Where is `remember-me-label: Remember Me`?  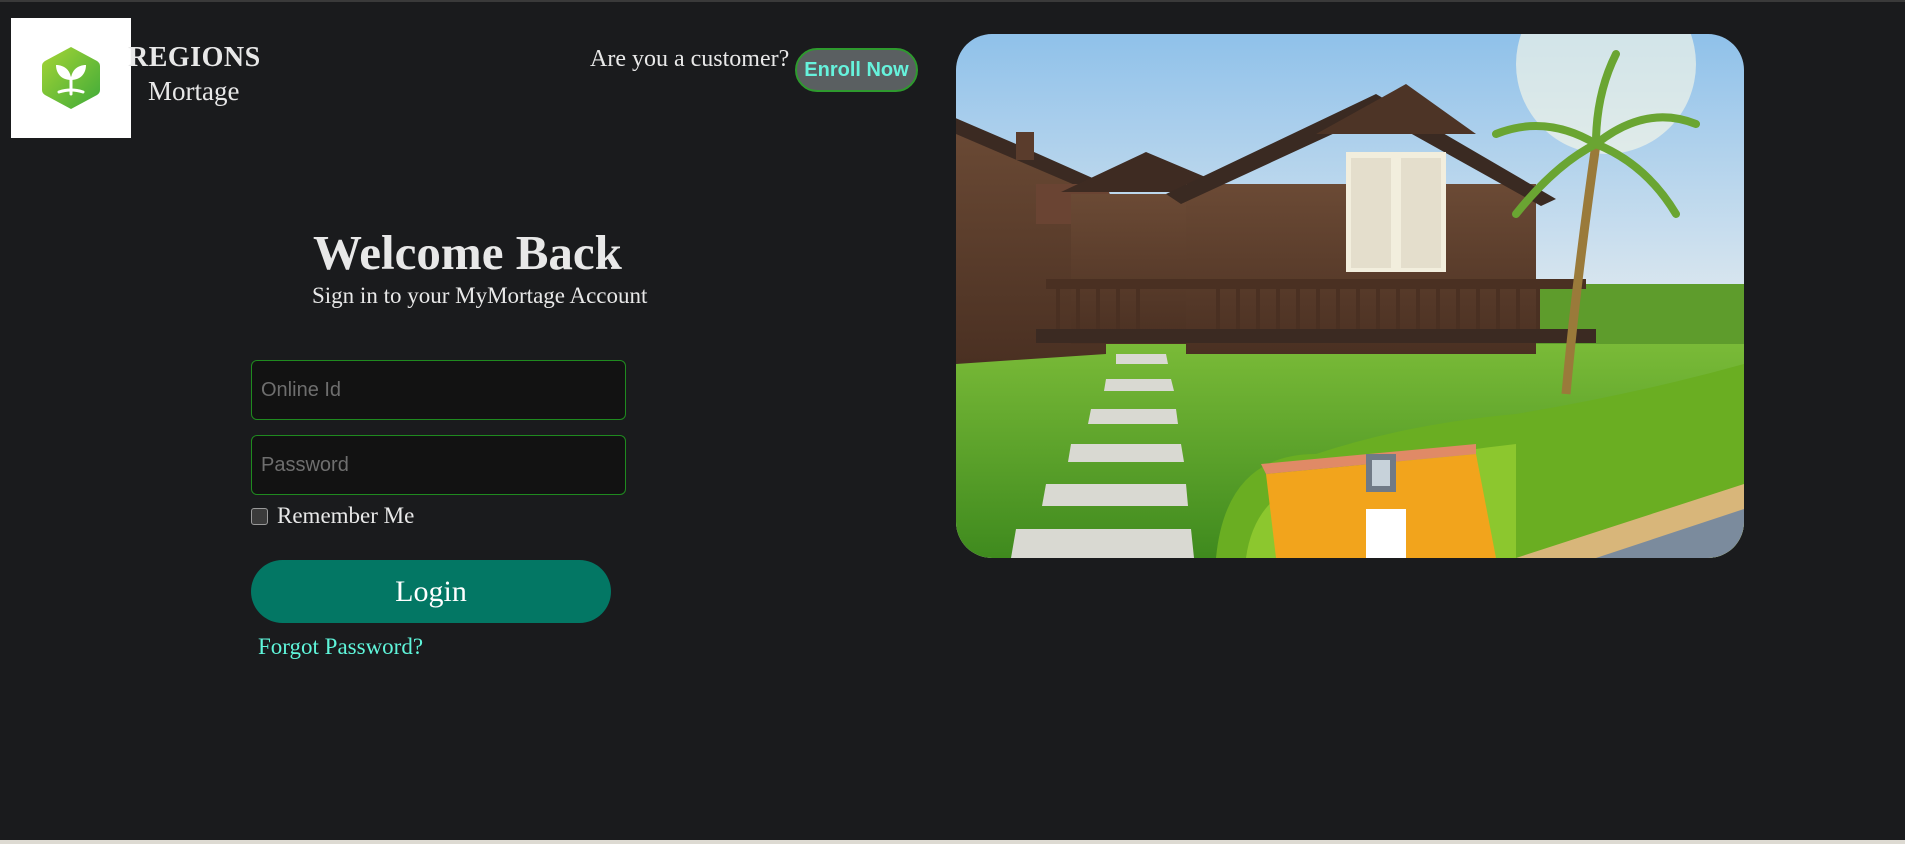
remember-me-label: Remember Me is located at coordinates (345, 516).